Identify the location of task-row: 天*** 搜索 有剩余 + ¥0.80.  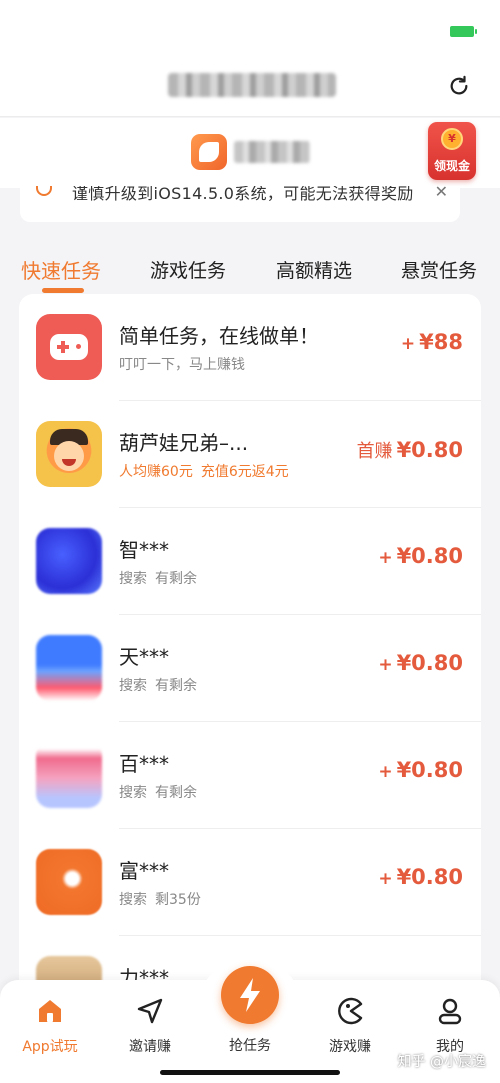
(250, 668).